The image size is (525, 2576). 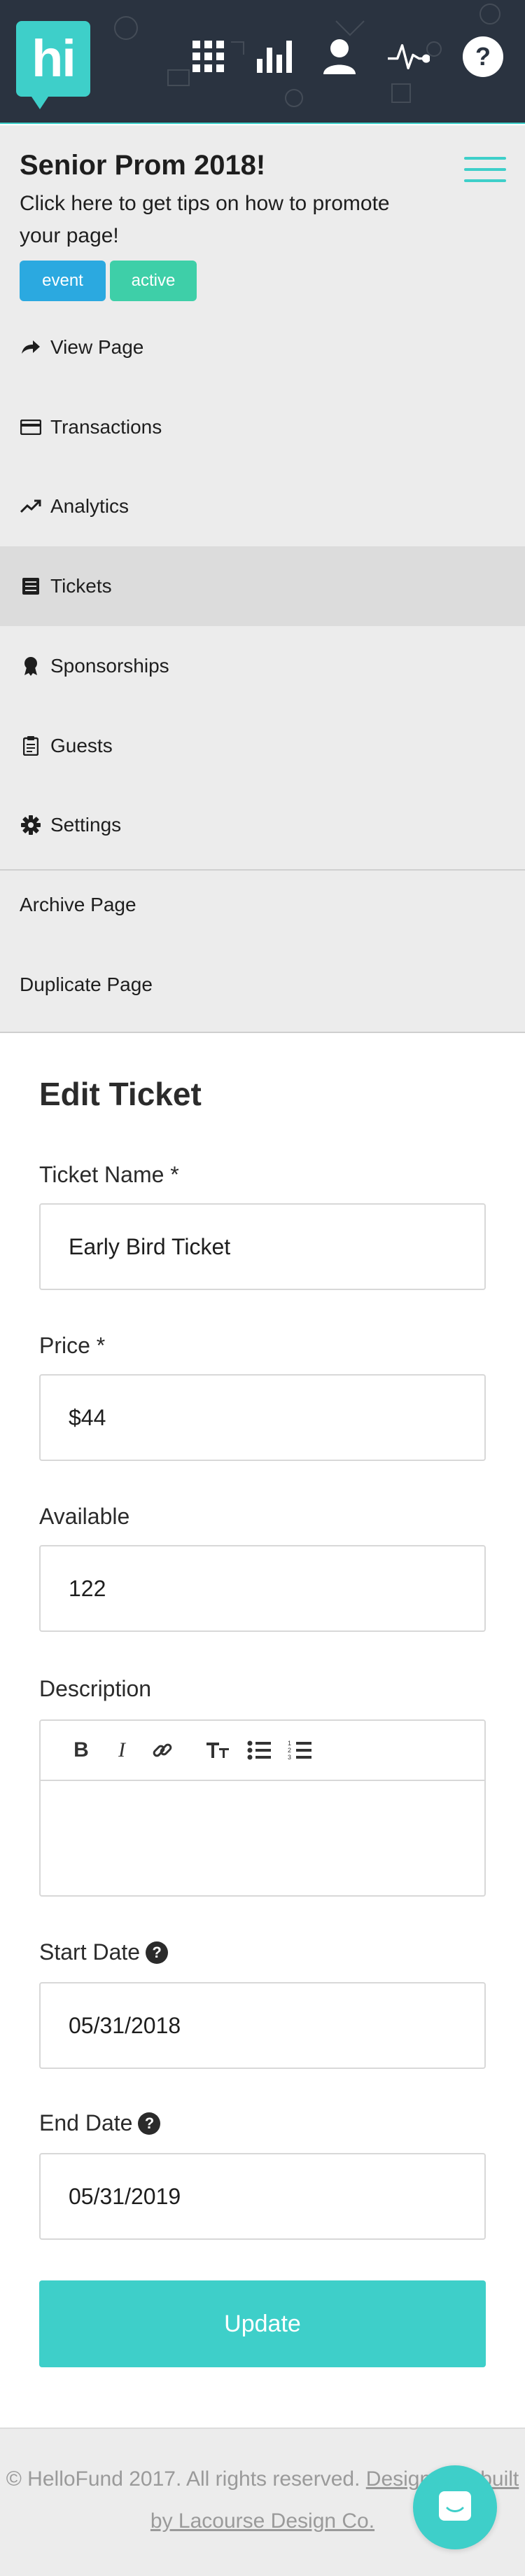 I want to click on page-title: Senior Prom 2018!, so click(x=143, y=165).